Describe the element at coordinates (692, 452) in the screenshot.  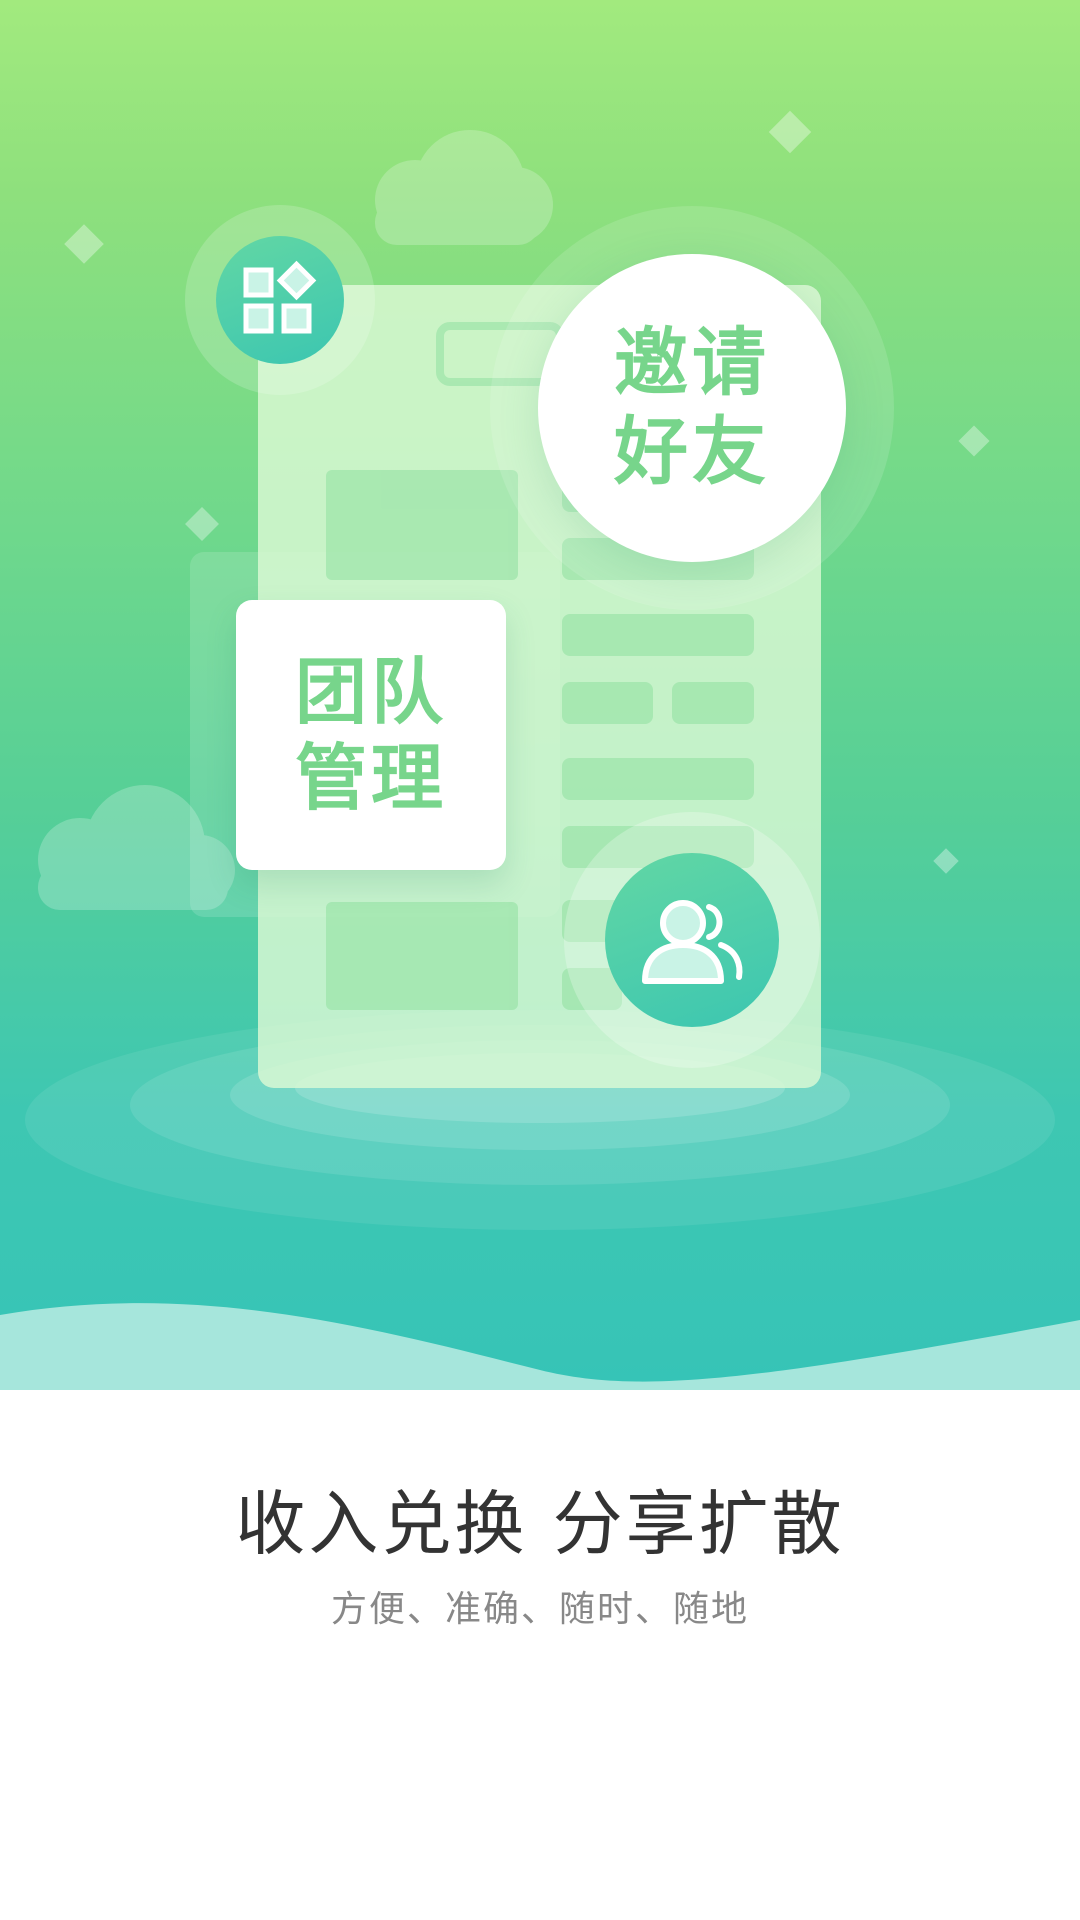
I see `invite-label-line2: 好友` at that location.